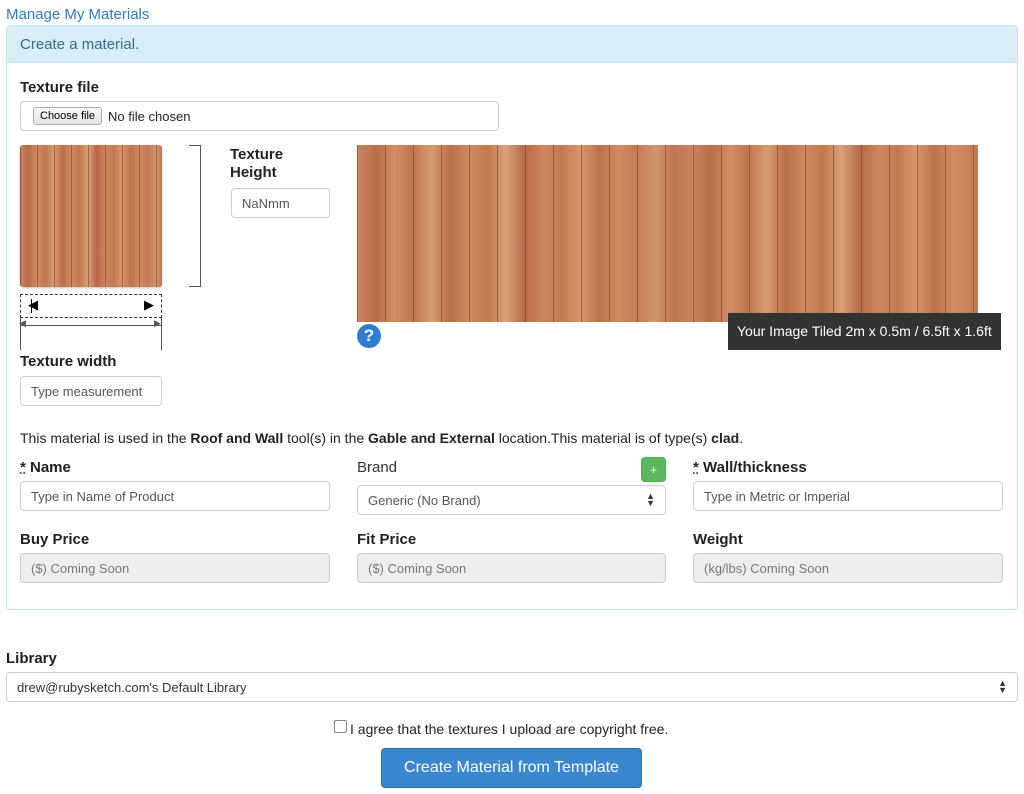  I want to click on width-dimension-line, so click(91, 325).